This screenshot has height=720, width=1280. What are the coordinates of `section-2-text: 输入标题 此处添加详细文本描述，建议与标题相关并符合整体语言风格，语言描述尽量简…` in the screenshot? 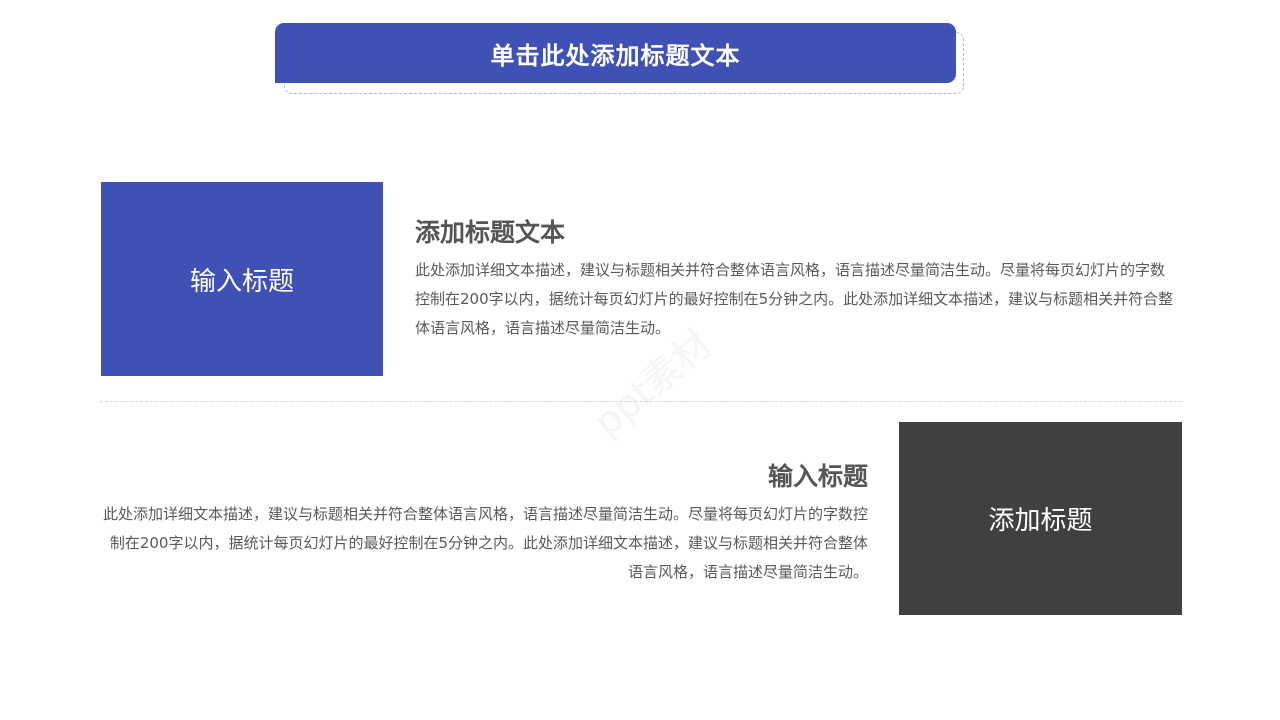 It's located at (484, 523).